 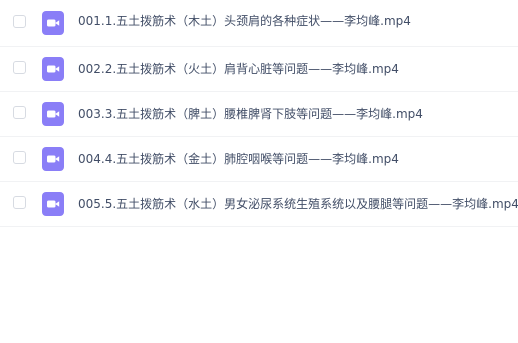 I want to click on file-row: 004.4.五土拨筋术（金土）肺腔咽喉等问题——李均峰.mp4, so click(x=259, y=159).